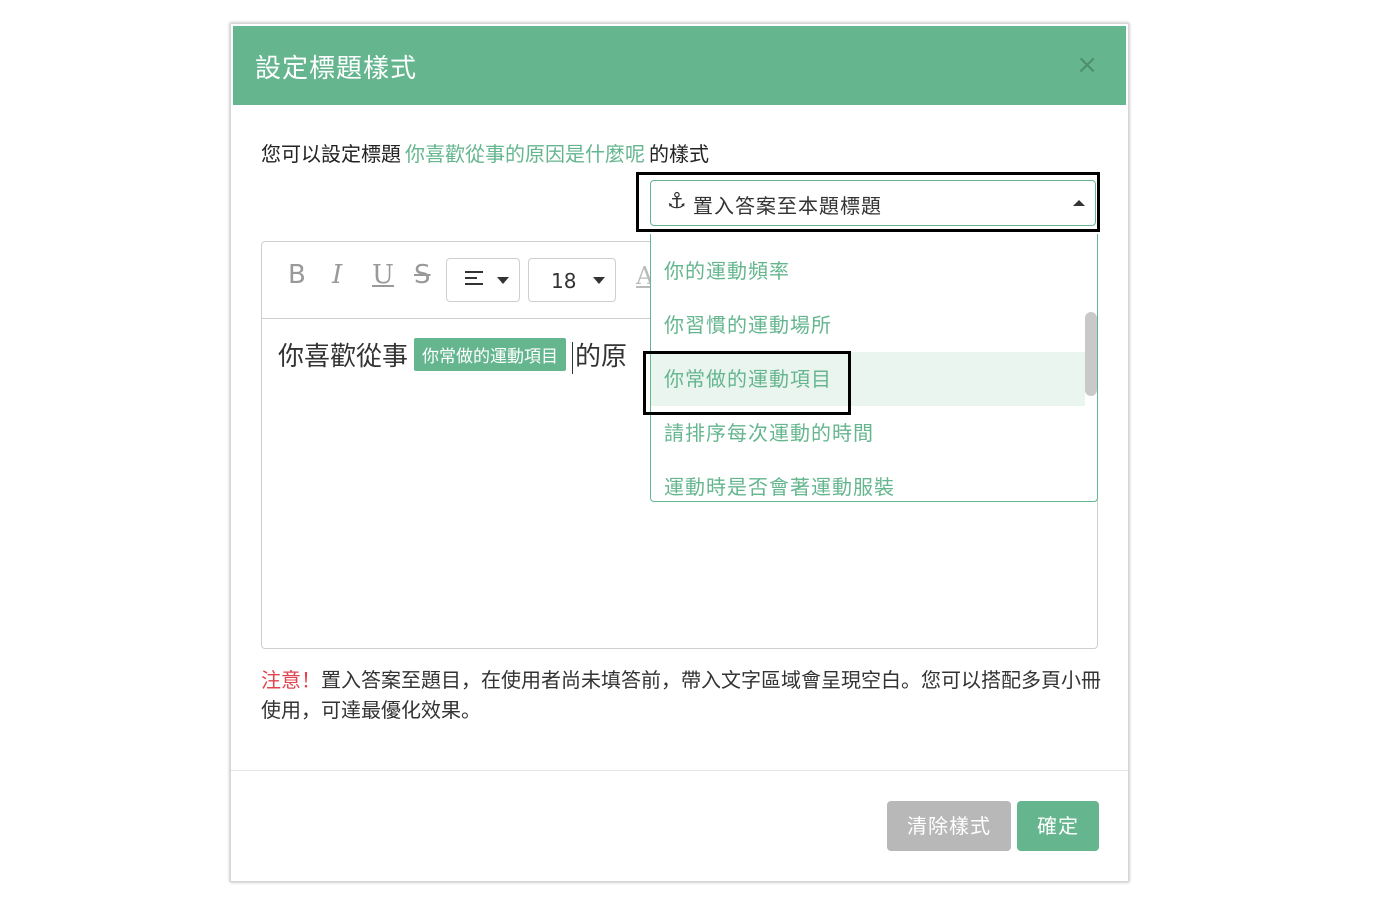 Image resolution: width=1400 pixels, height=901 pixels. I want to click on underline-button: U, so click(383, 275).